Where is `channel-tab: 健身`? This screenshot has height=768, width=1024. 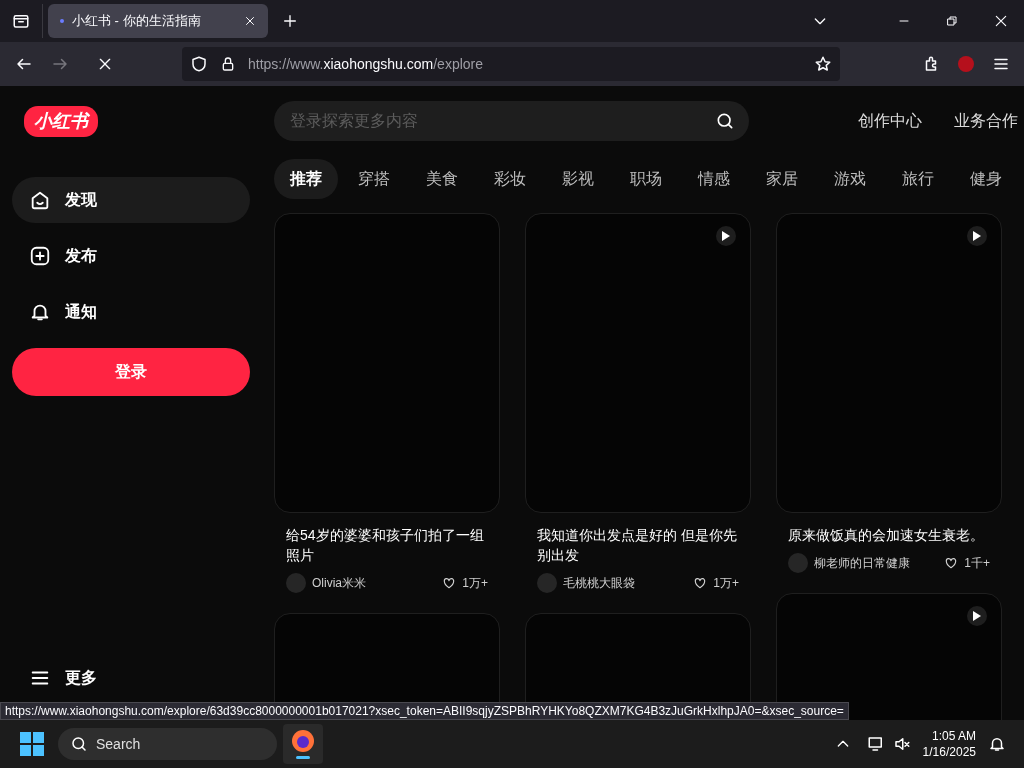 channel-tab: 健身 is located at coordinates (986, 179).